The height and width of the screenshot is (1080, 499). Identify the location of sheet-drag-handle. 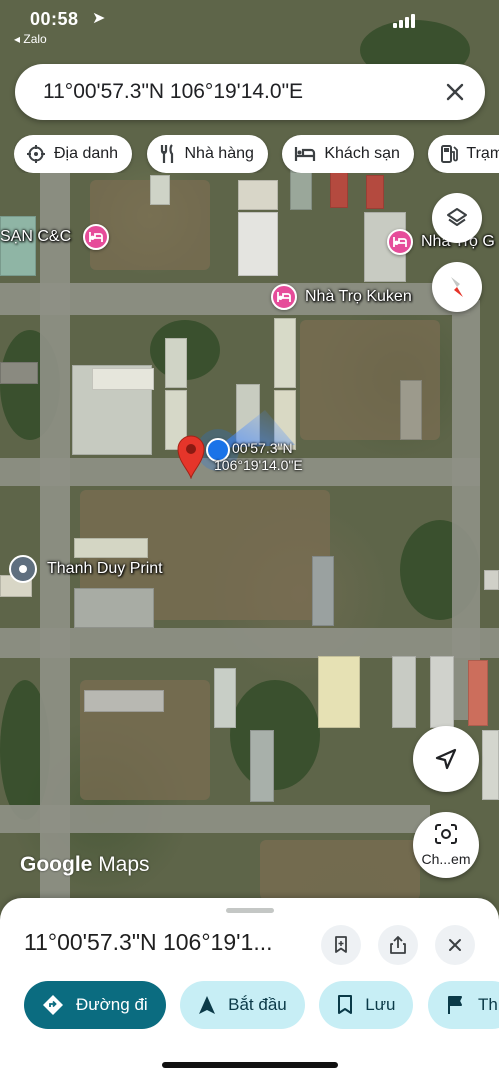
(250, 910).